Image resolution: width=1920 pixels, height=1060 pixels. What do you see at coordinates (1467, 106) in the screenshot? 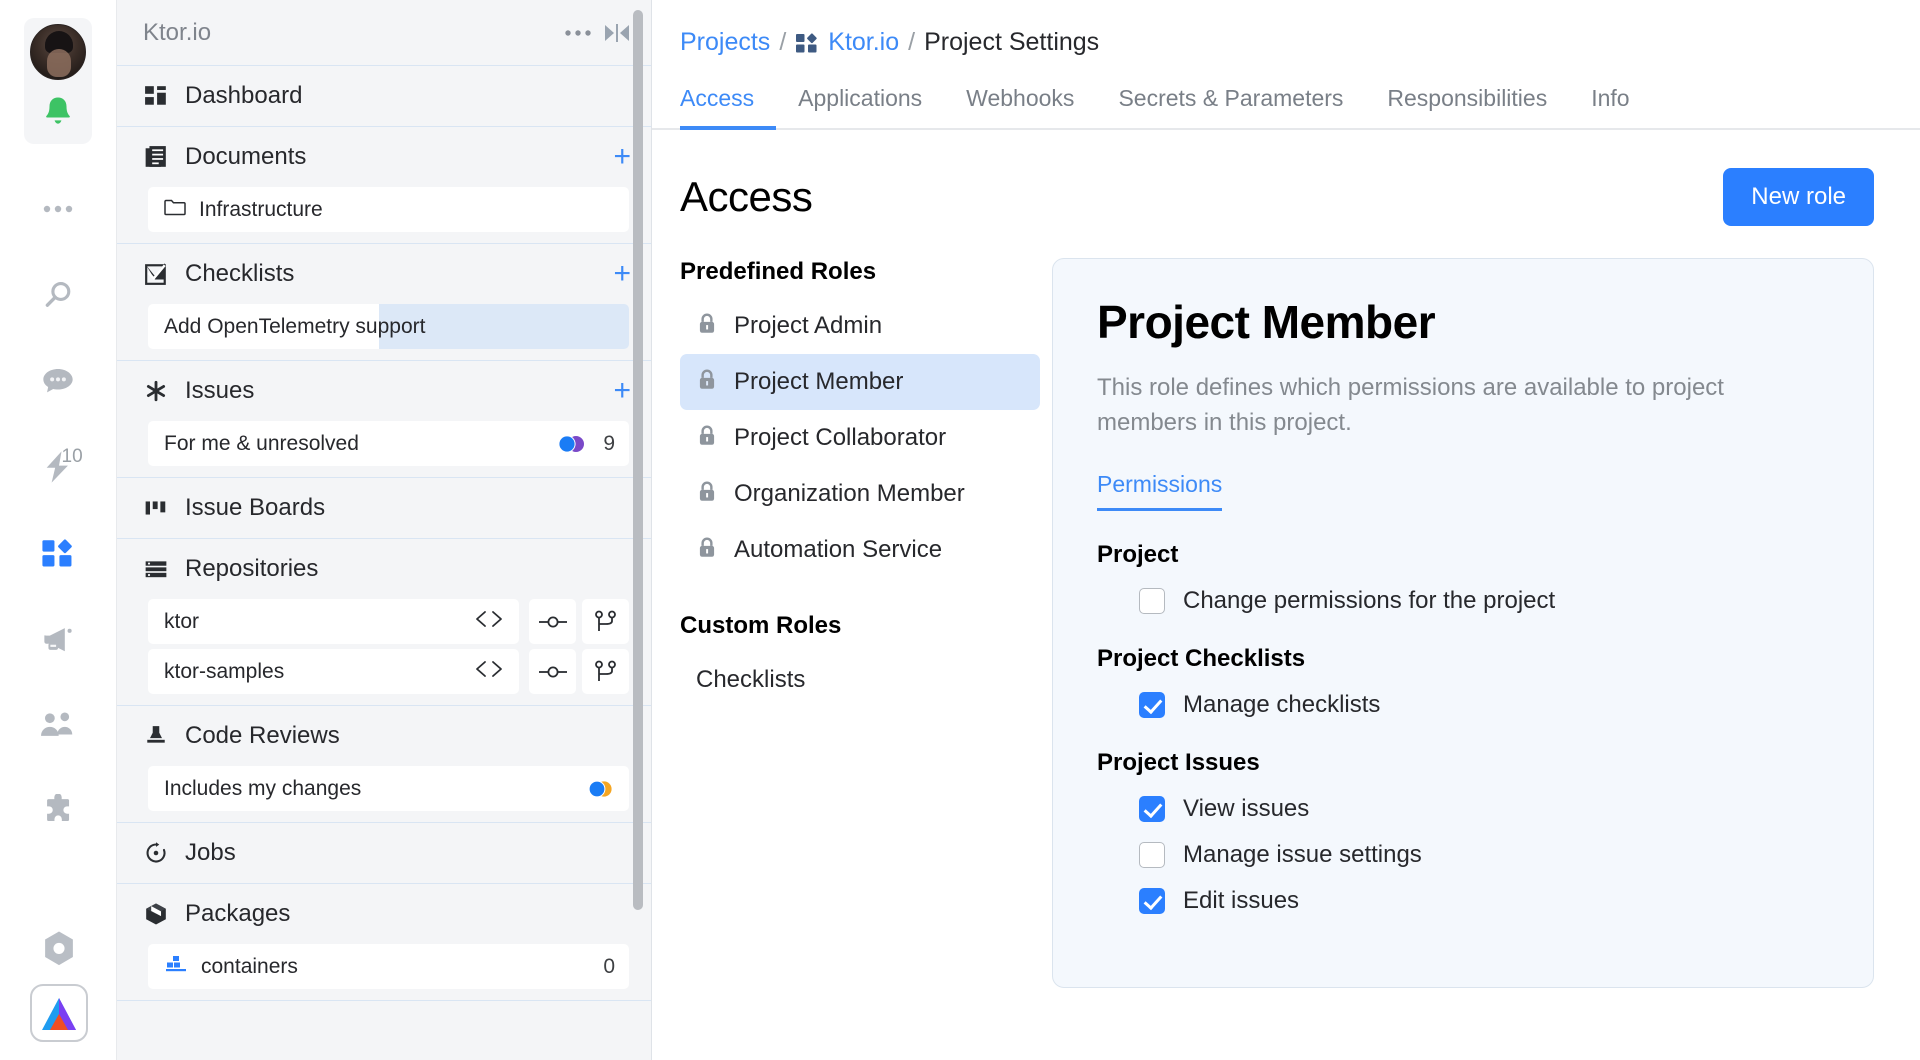
I see `tab-responsibilities: Responsibilities` at bounding box center [1467, 106].